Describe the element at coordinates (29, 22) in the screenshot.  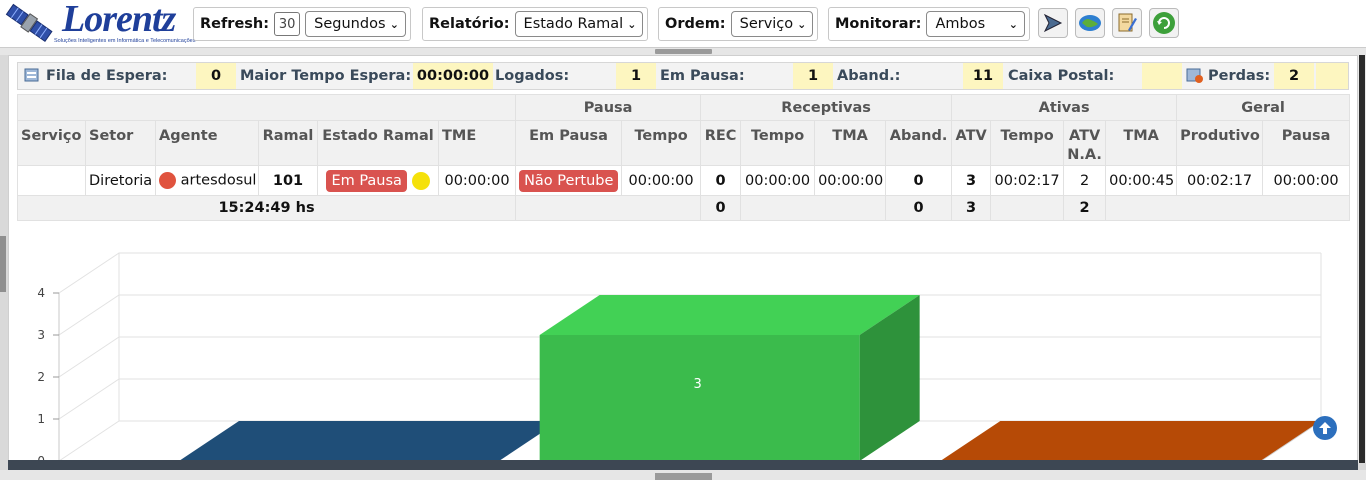
I see `satellite-icon` at that location.